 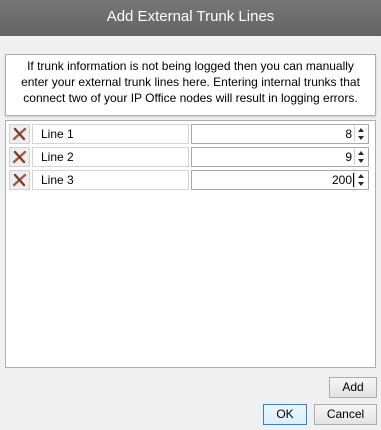 What do you see at coordinates (190, 18) in the screenshot?
I see `dialog-title: Add External Trunk Lines` at bounding box center [190, 18].